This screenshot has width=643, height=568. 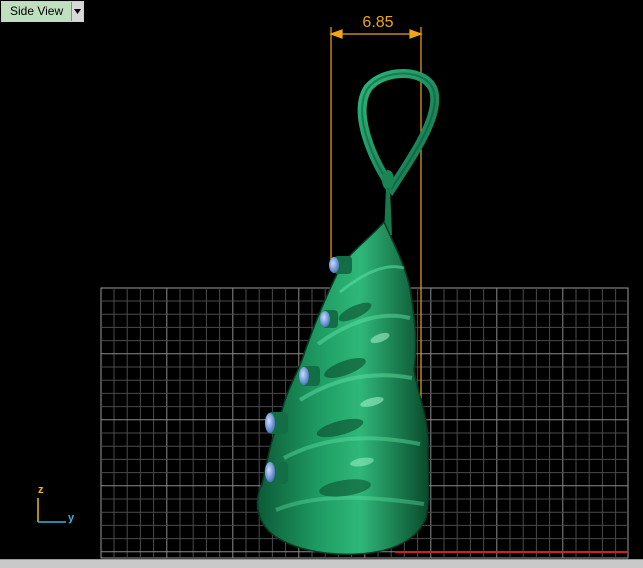 What do you see at coordinates (78, 11) in the screenshot?
I see `chevron-down-icon` at bounding box center [78, 11].